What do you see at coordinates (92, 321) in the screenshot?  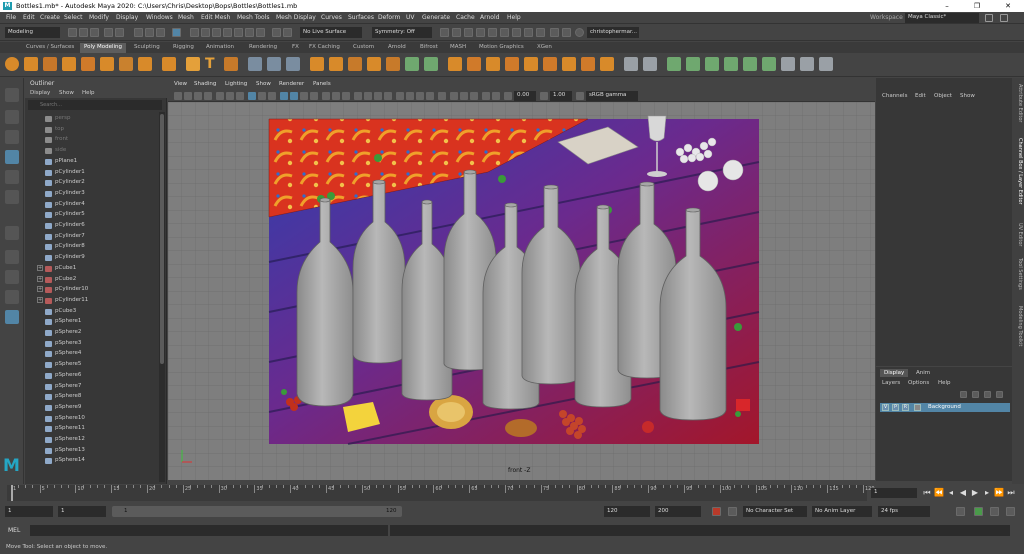 I see `outliner-item: pSphere1` at bounding box center [92, 321].